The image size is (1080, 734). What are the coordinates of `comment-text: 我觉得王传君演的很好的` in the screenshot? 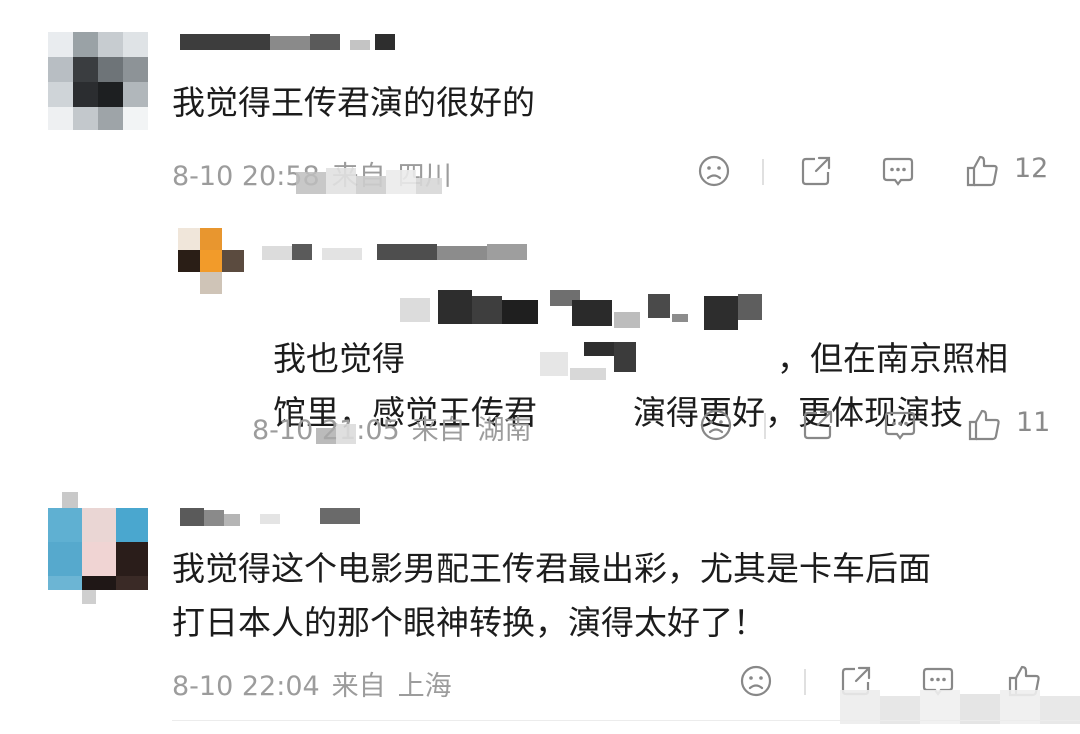 It's located at (353, 102).